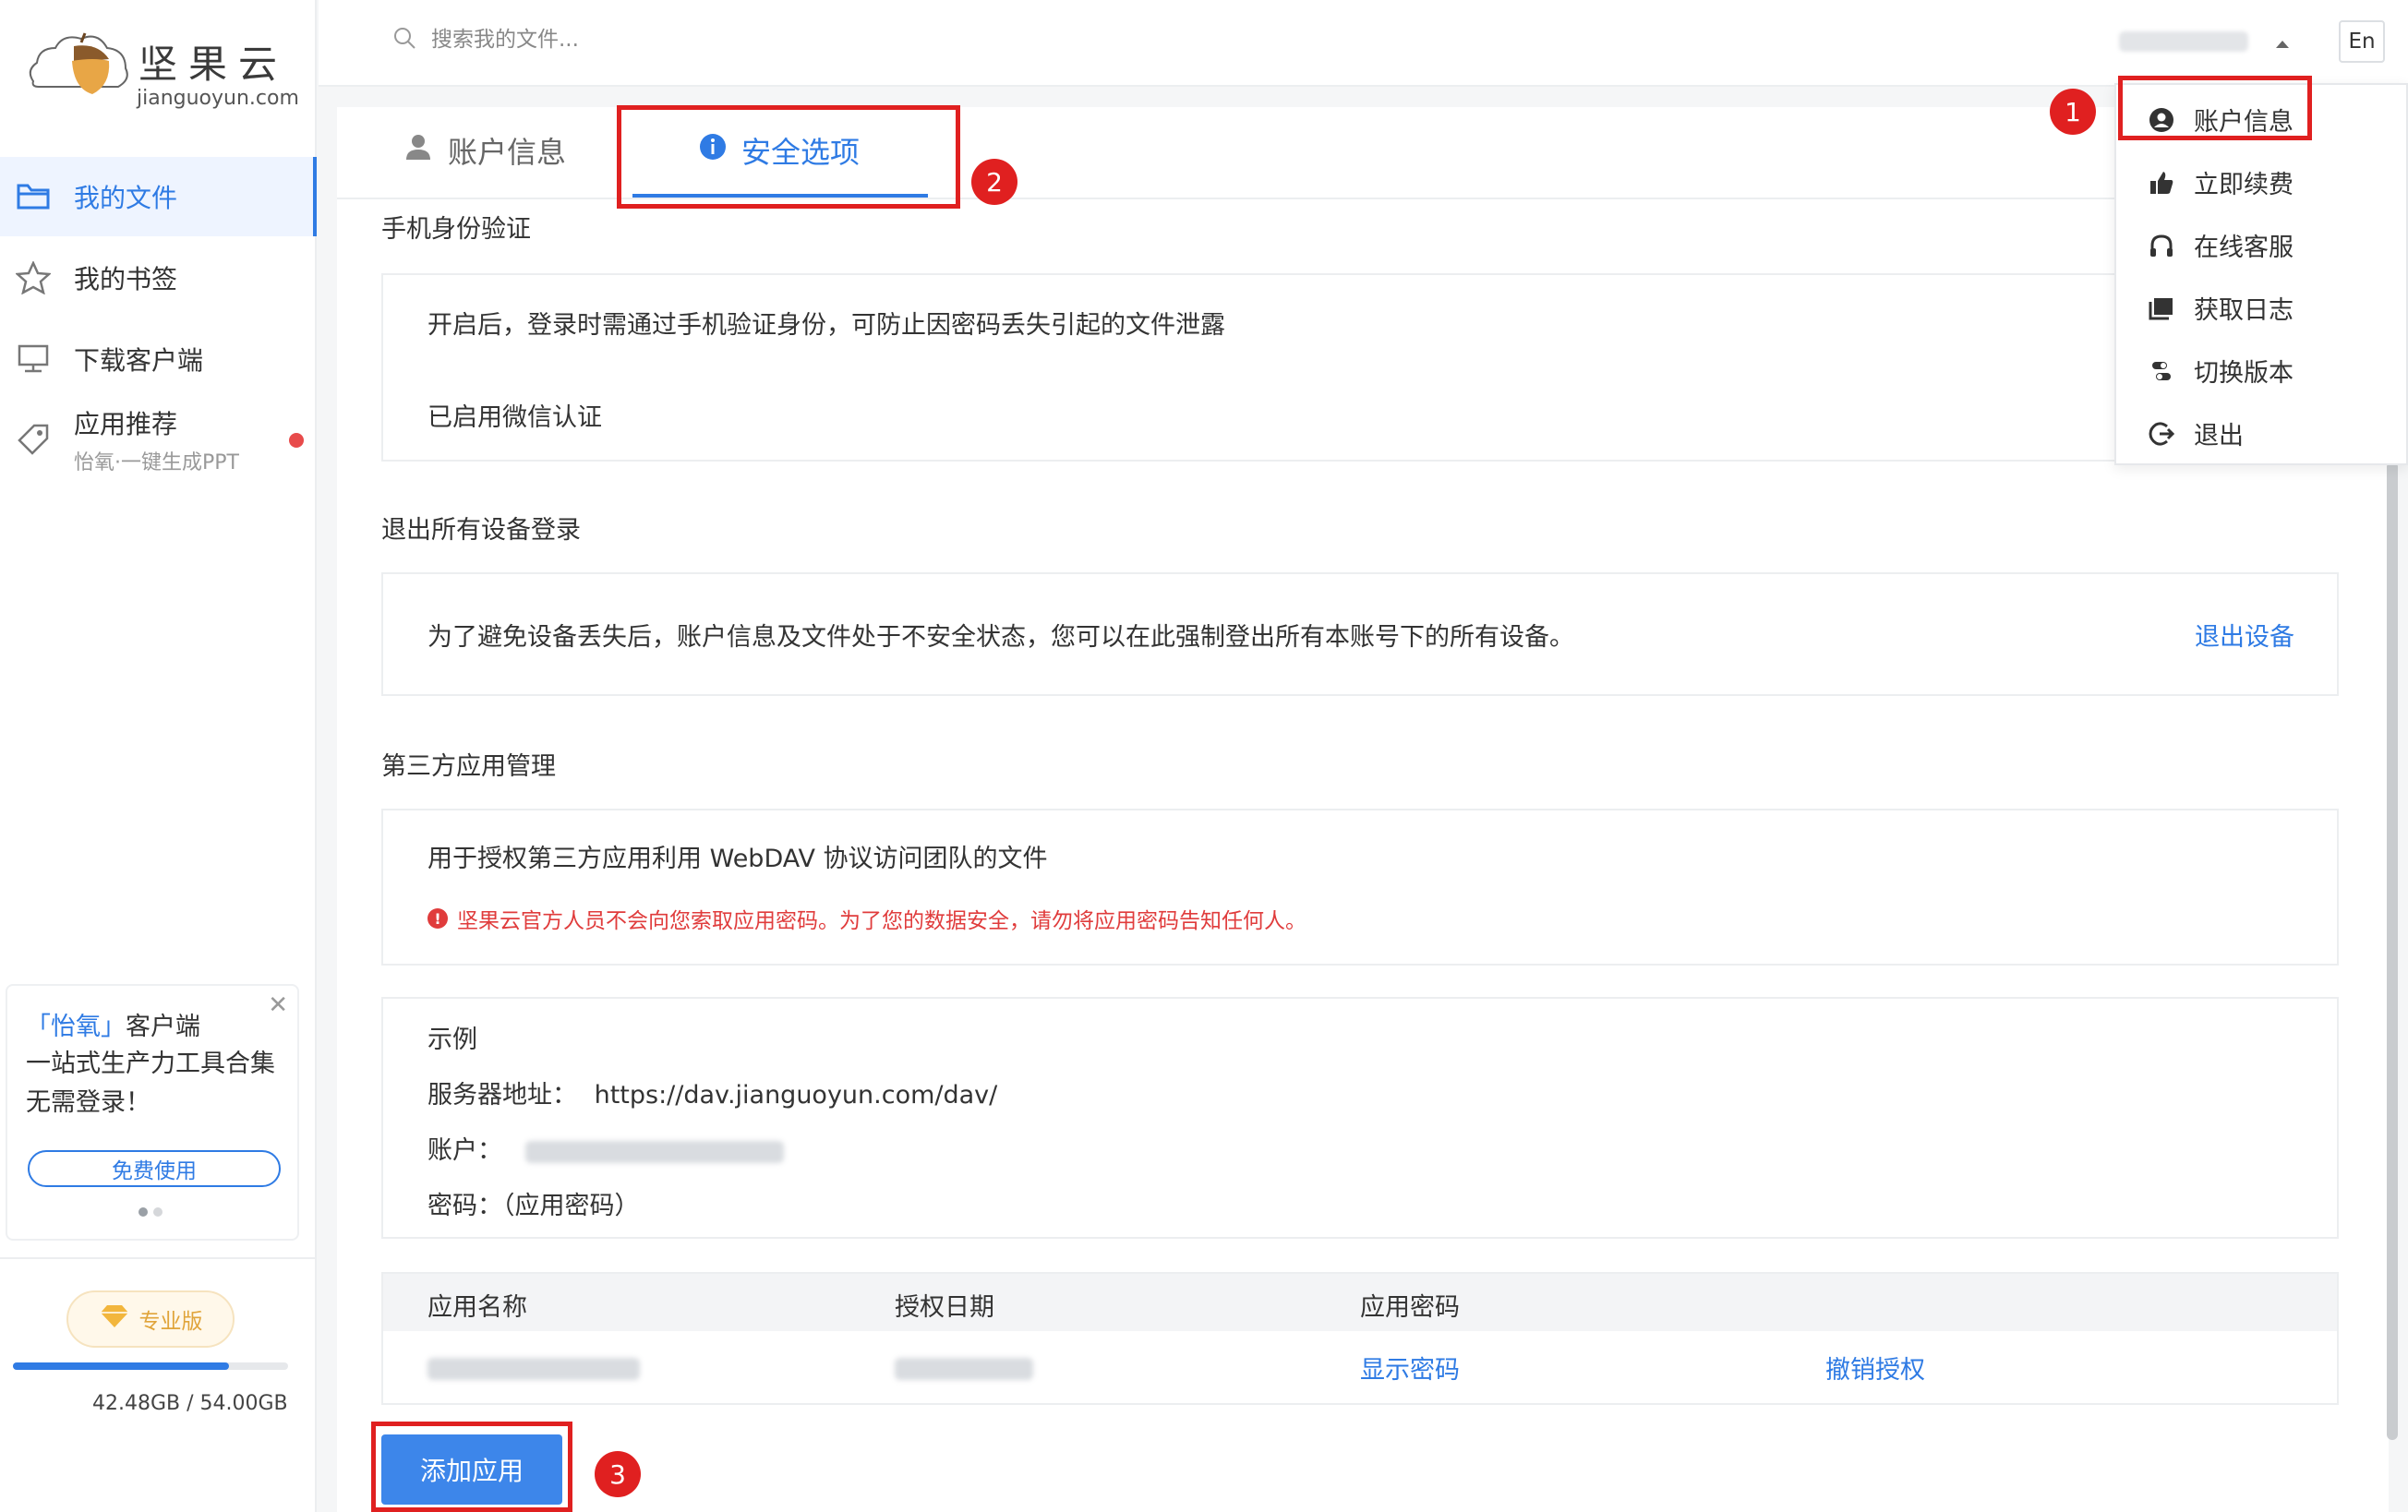 Image resolution: width=2408 pixels, height=1512 pixels. Describe the element at coordinates (826, 325) in the screenshot. I see `phone-desc: 开启后，登录时需通过手机验证身份，可防止因密码丢失引起的文件泄露` at that location.